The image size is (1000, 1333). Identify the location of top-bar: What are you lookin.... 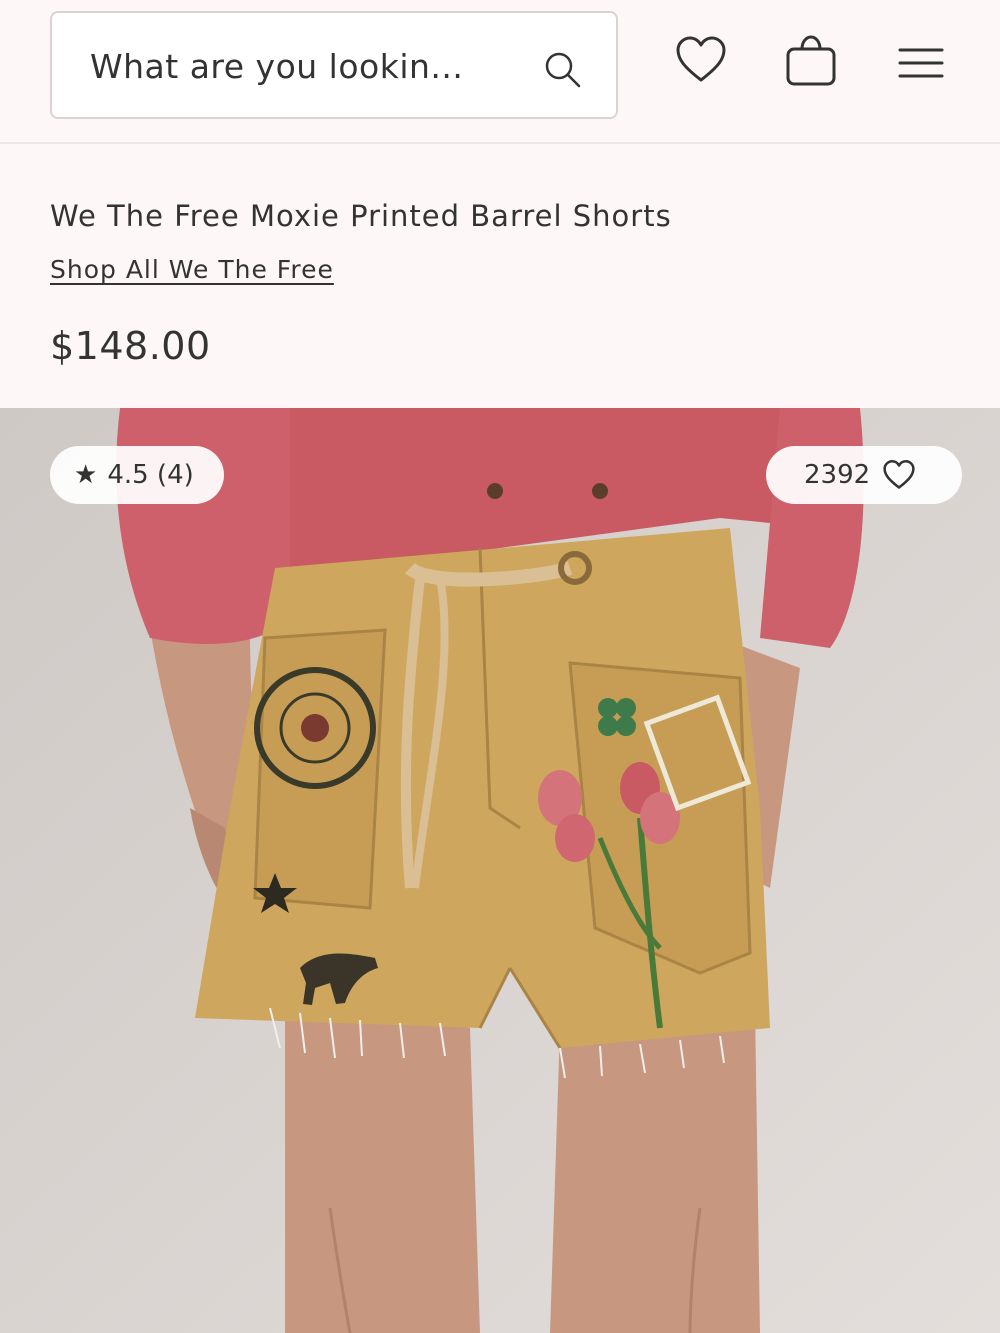
(500, 72).